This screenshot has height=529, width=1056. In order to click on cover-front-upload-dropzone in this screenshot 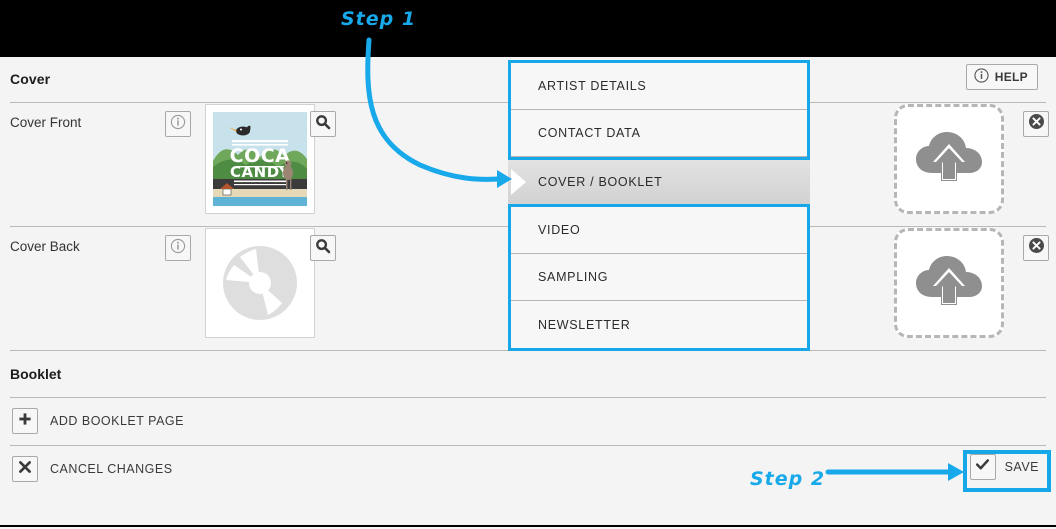, I will do `click(949, 159)`.